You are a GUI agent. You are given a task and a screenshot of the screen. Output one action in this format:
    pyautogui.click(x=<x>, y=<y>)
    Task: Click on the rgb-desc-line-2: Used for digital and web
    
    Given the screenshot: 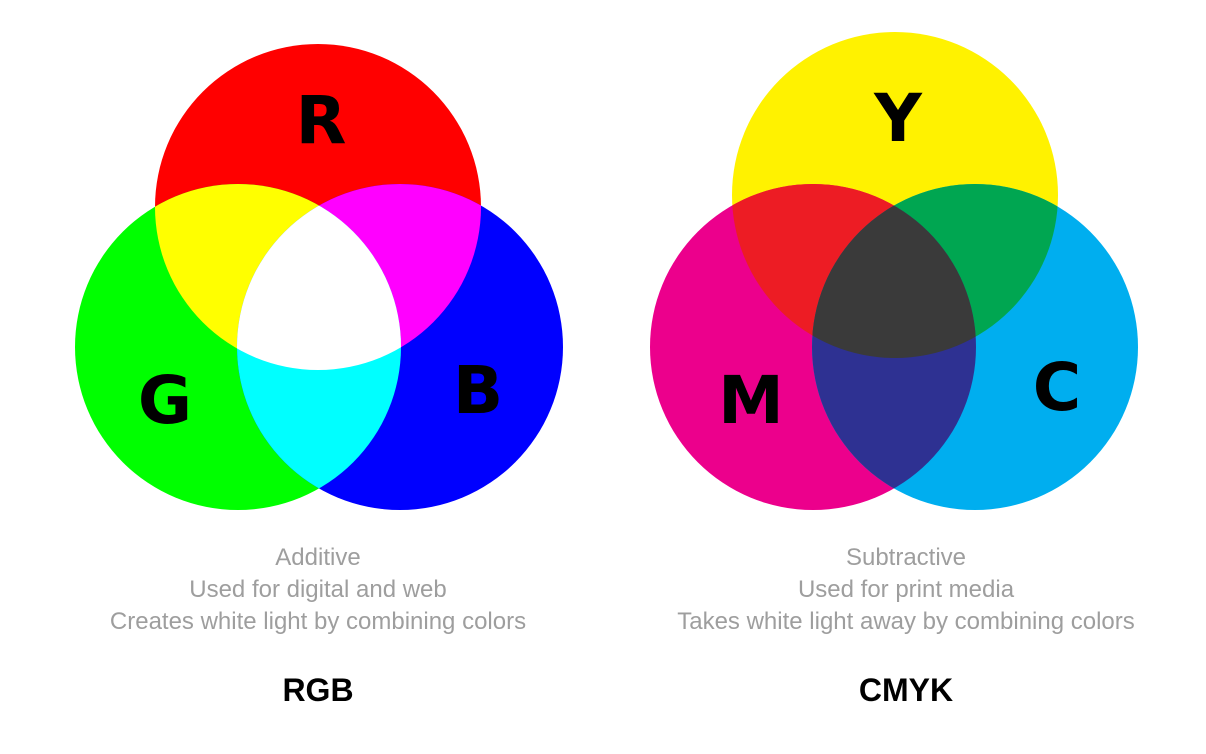 What is the action you would take?
    pyautogui.click(x=318, y=589)
    